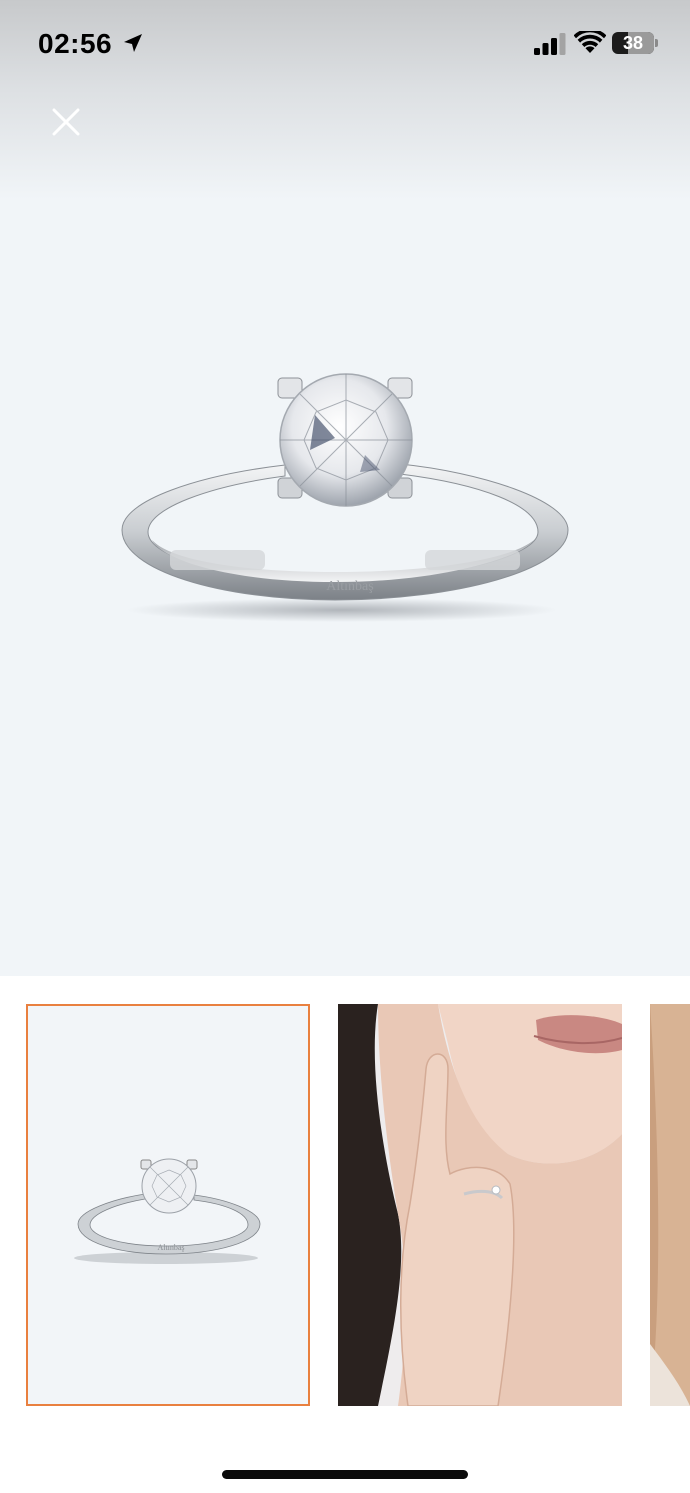  Describe the element at coordinates (349, 586) in the screenshot. I see `ring-engraving: Altınbaş` at that location.